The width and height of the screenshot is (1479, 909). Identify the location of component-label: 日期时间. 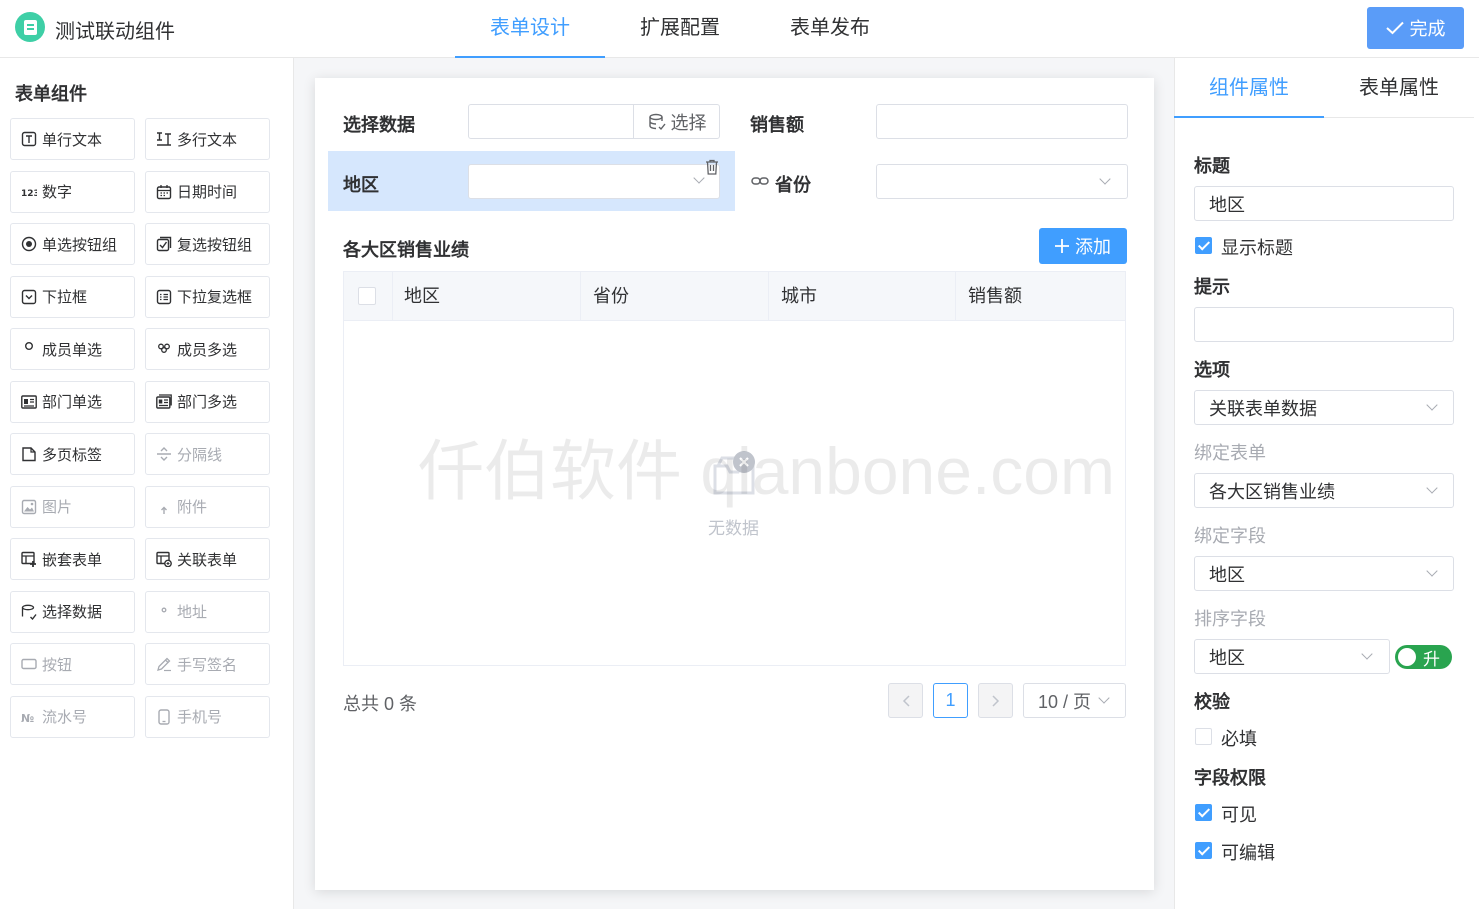
(207, 192).